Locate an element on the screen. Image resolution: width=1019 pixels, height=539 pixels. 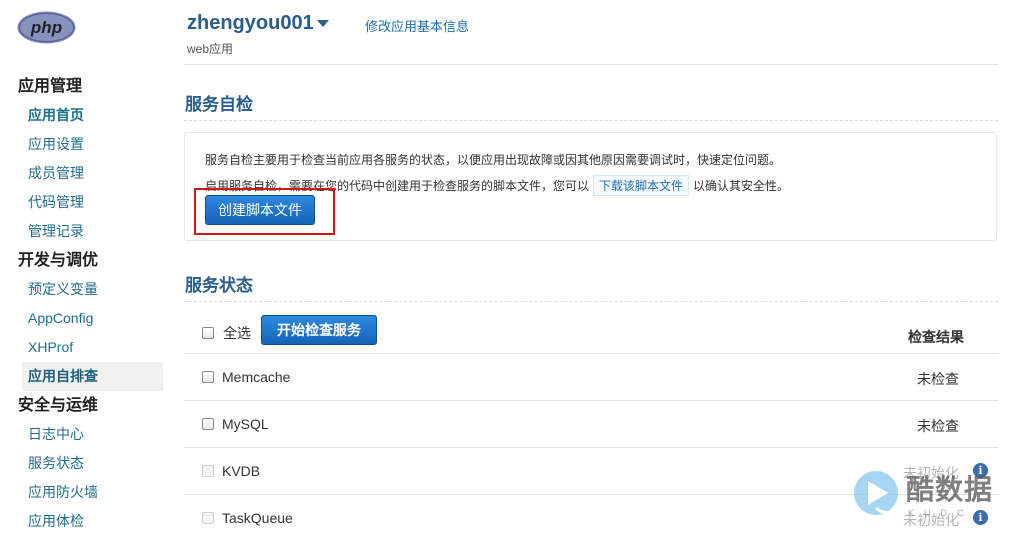
watermark-text: 酷数据 is located at coordinates (950, 489).